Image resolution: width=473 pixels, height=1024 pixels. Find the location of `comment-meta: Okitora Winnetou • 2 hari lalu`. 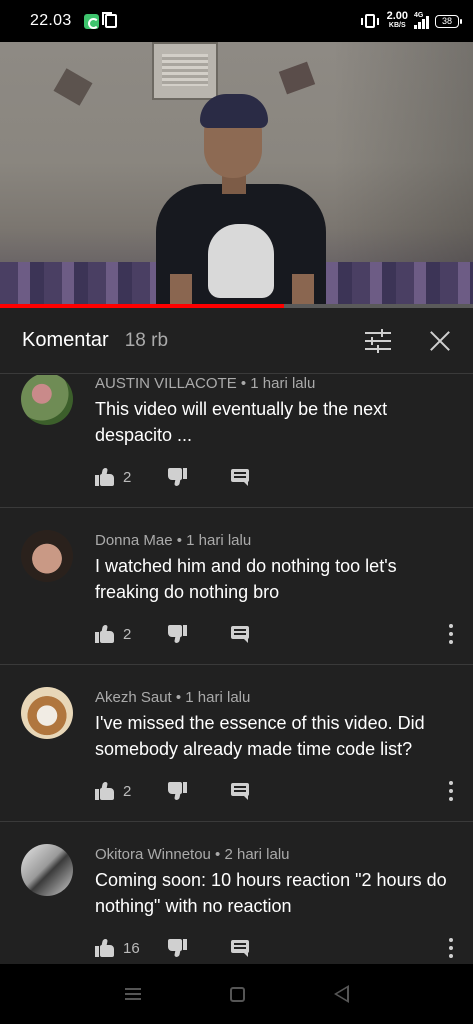

comment-meta: Okitora Winnetou • 2 hari lalu is located at coordinates (192, 854).